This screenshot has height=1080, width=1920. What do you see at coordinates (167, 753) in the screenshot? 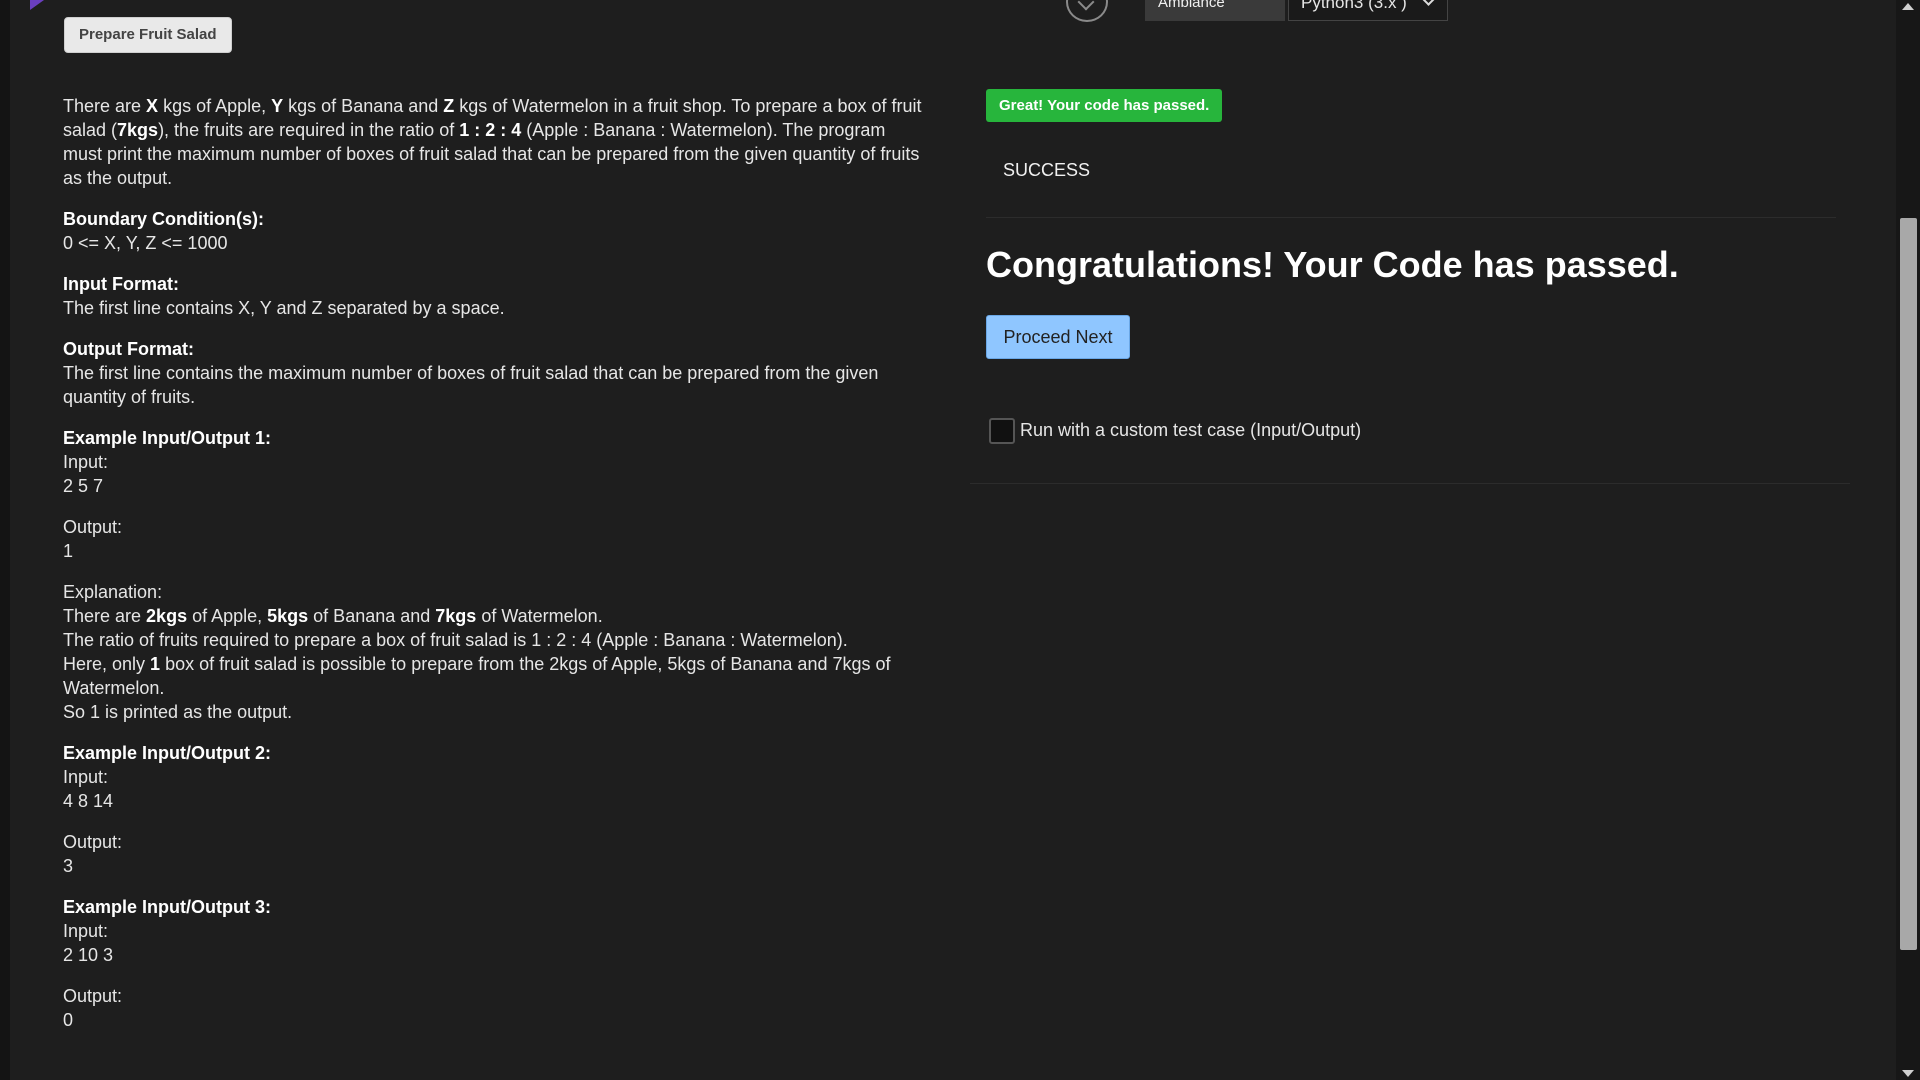
I see `example2-heading: Example Input/Output 2:` at bounding box center [167, 753].